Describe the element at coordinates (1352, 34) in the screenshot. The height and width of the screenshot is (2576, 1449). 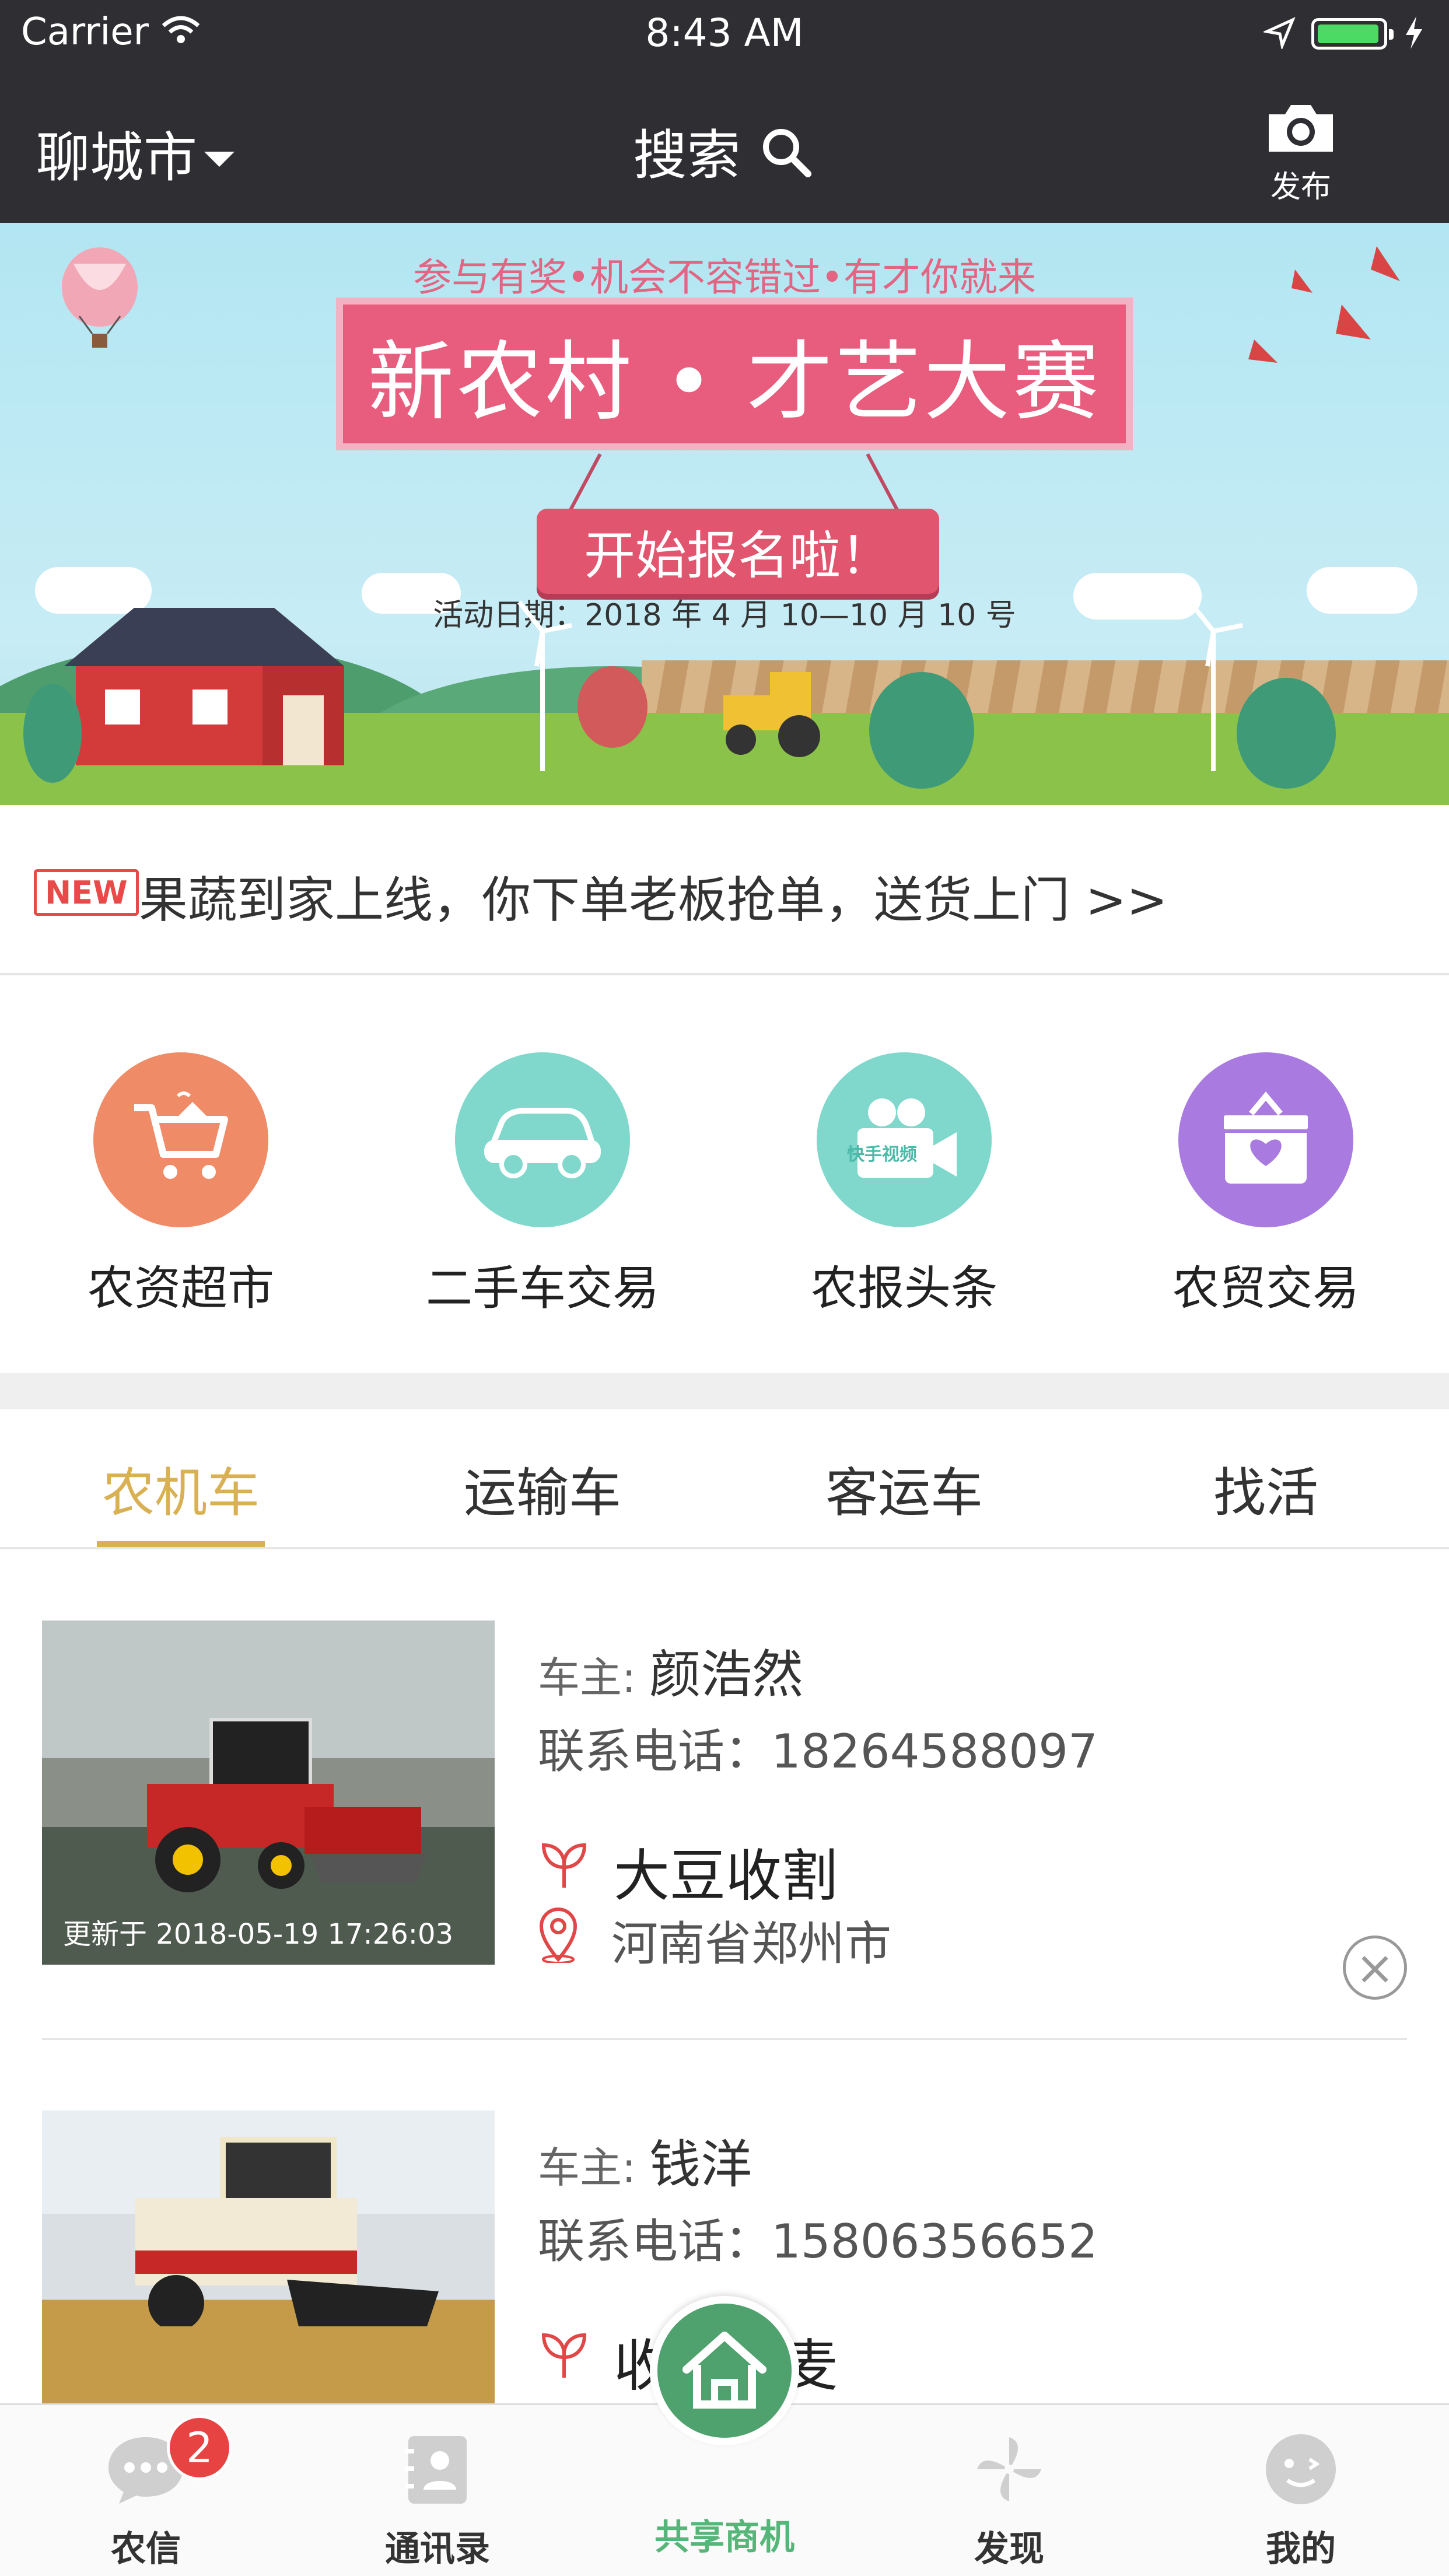
I see `battery-icon` at that location.